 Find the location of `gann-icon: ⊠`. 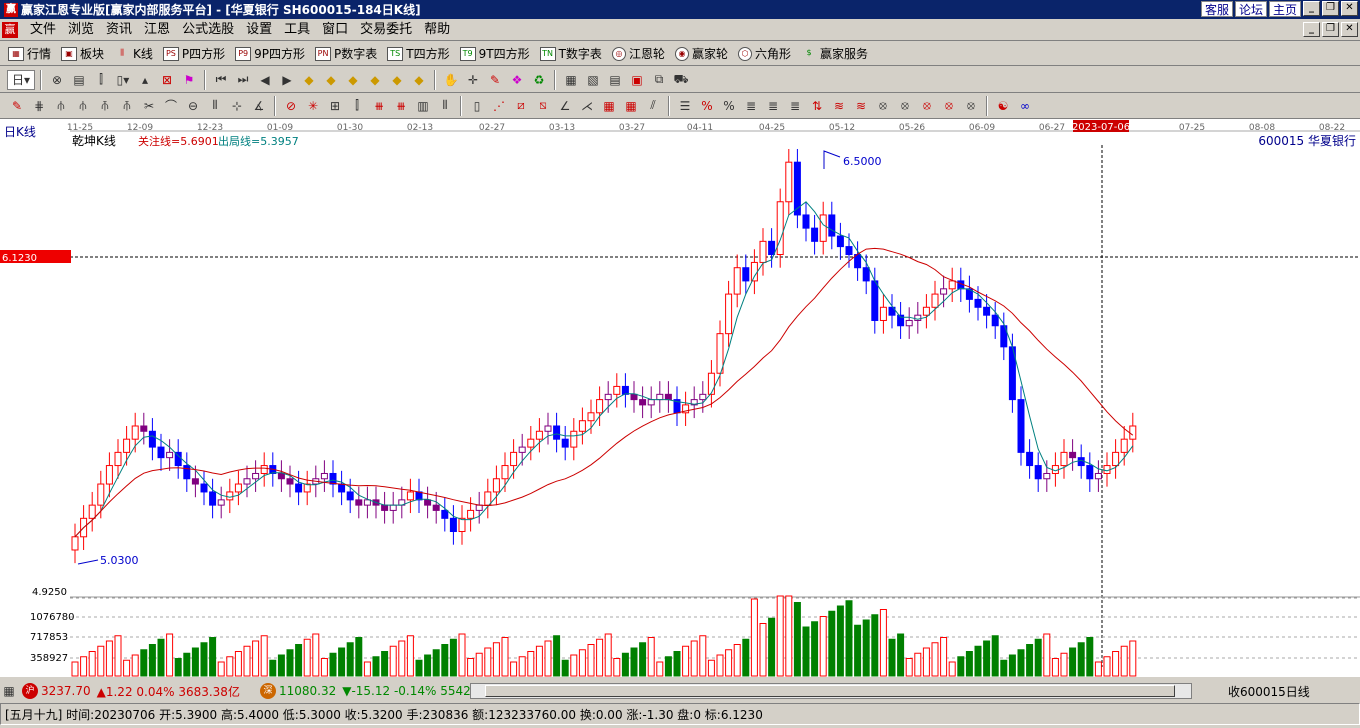

gann-icon: ⊠ is located at coordinates (167, 80).